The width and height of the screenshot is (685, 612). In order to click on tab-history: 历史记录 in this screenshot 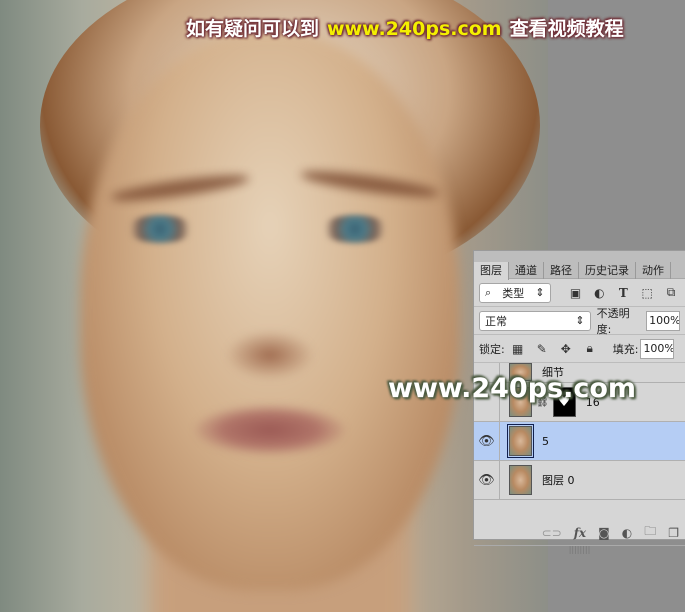, I will do `click(607, 270)`.